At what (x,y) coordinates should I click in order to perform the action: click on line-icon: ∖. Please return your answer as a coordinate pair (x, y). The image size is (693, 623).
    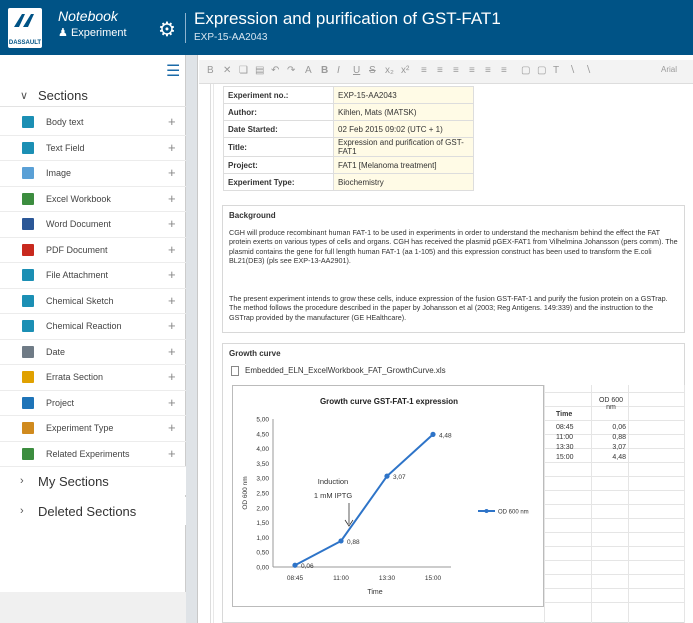
    Looking at the image, I should click on (572, 70).